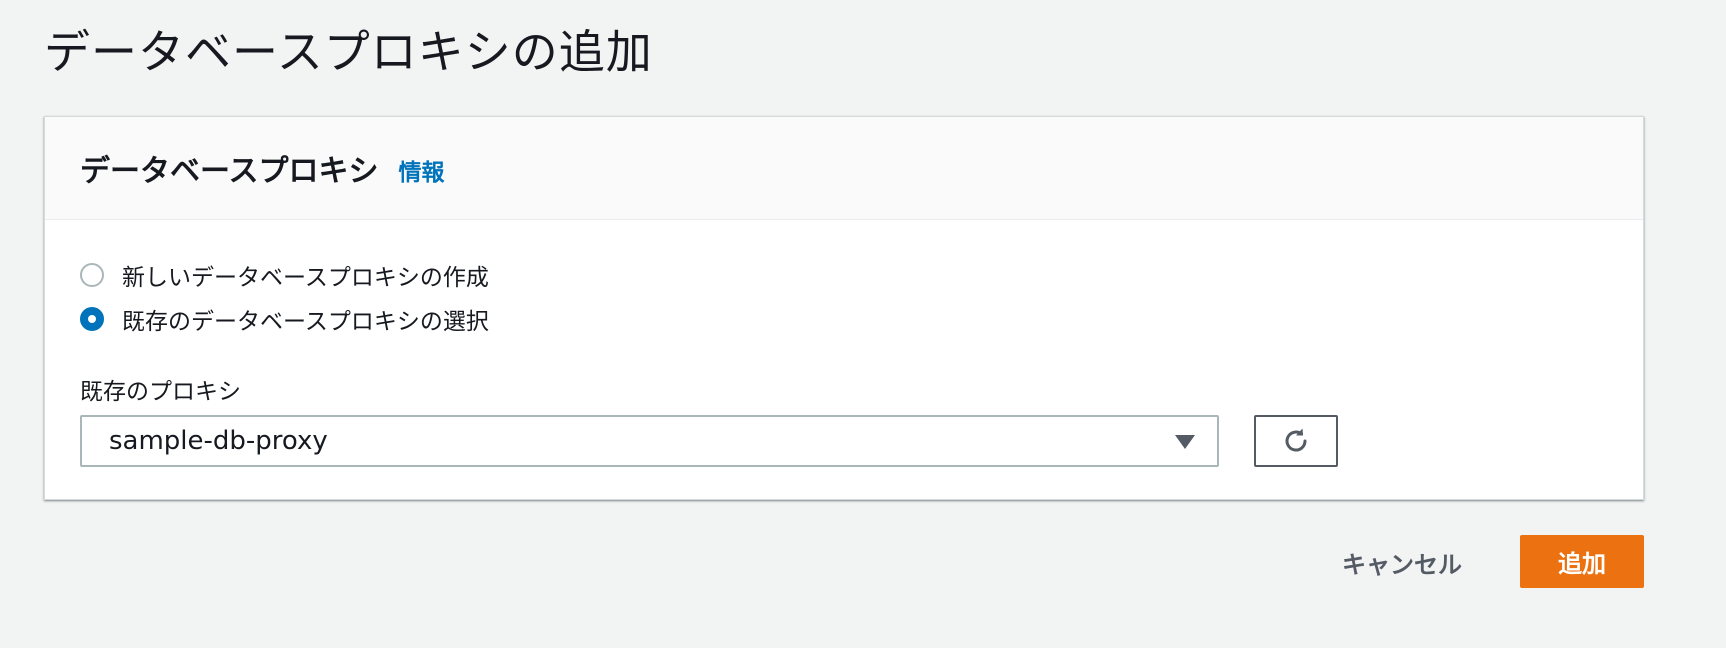 This screenshot has width=1726, height=648. I want to click on panel-title: データベースプロキシ, so click(229, 171).